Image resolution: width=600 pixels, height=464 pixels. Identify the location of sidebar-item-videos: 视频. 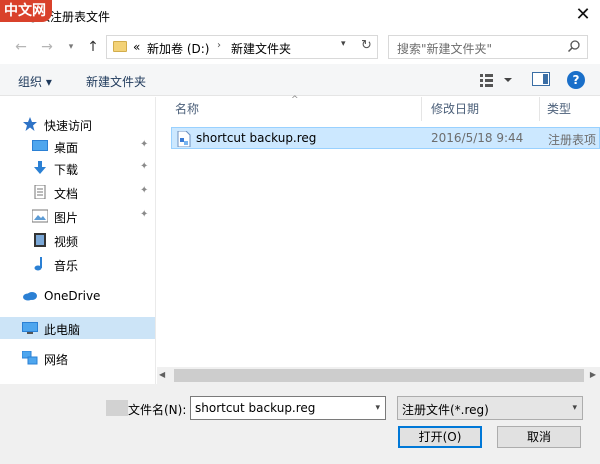
(77, 240).